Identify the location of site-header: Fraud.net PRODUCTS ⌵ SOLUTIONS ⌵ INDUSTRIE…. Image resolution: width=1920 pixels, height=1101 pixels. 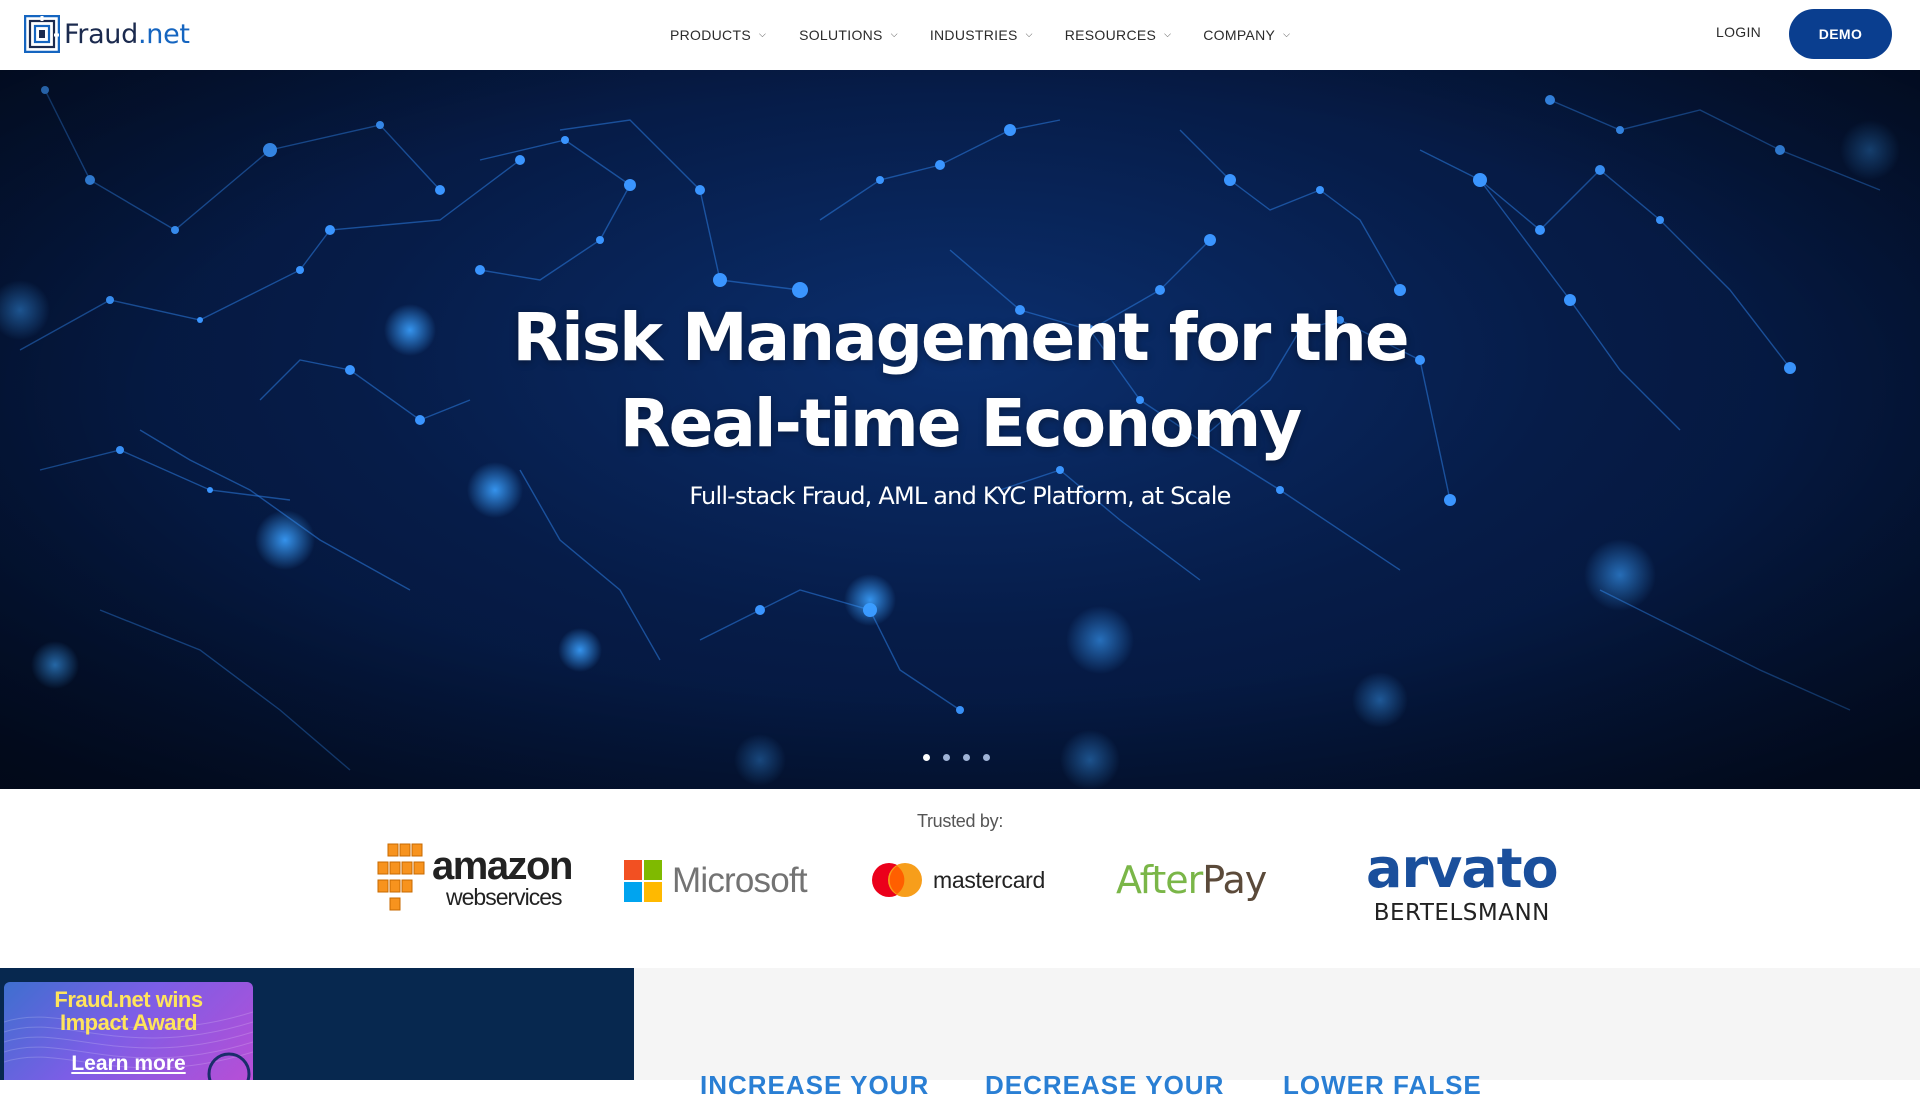
(960, 35).